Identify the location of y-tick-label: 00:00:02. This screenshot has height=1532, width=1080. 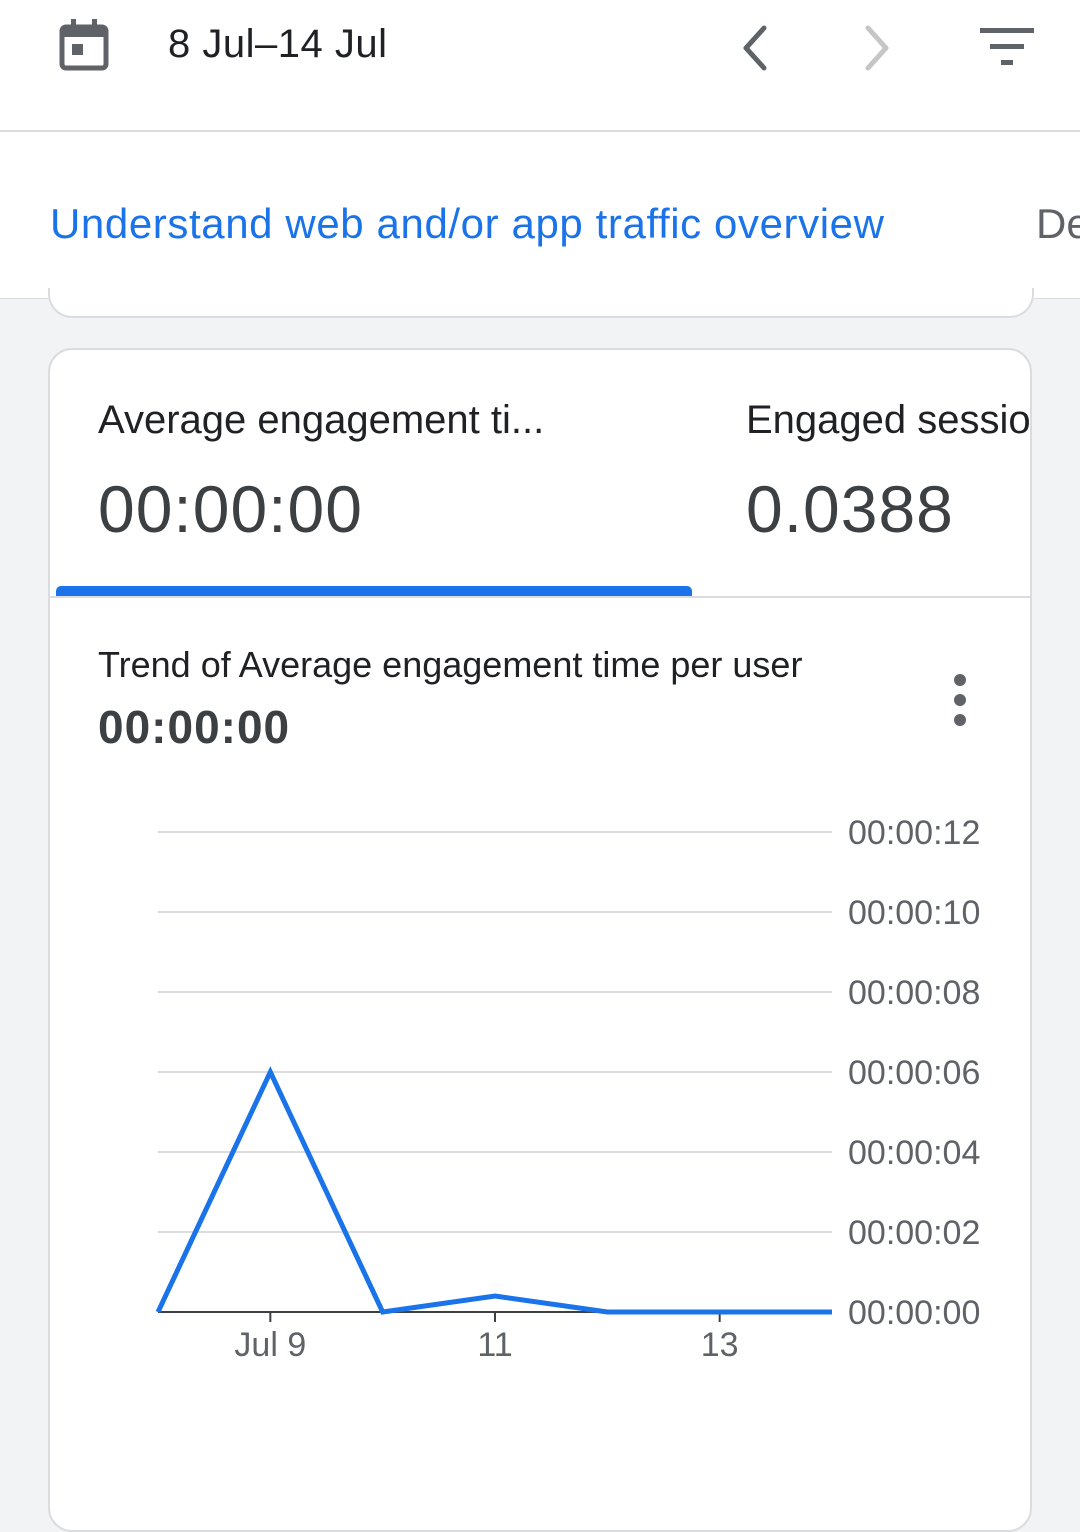
(914, 1233).